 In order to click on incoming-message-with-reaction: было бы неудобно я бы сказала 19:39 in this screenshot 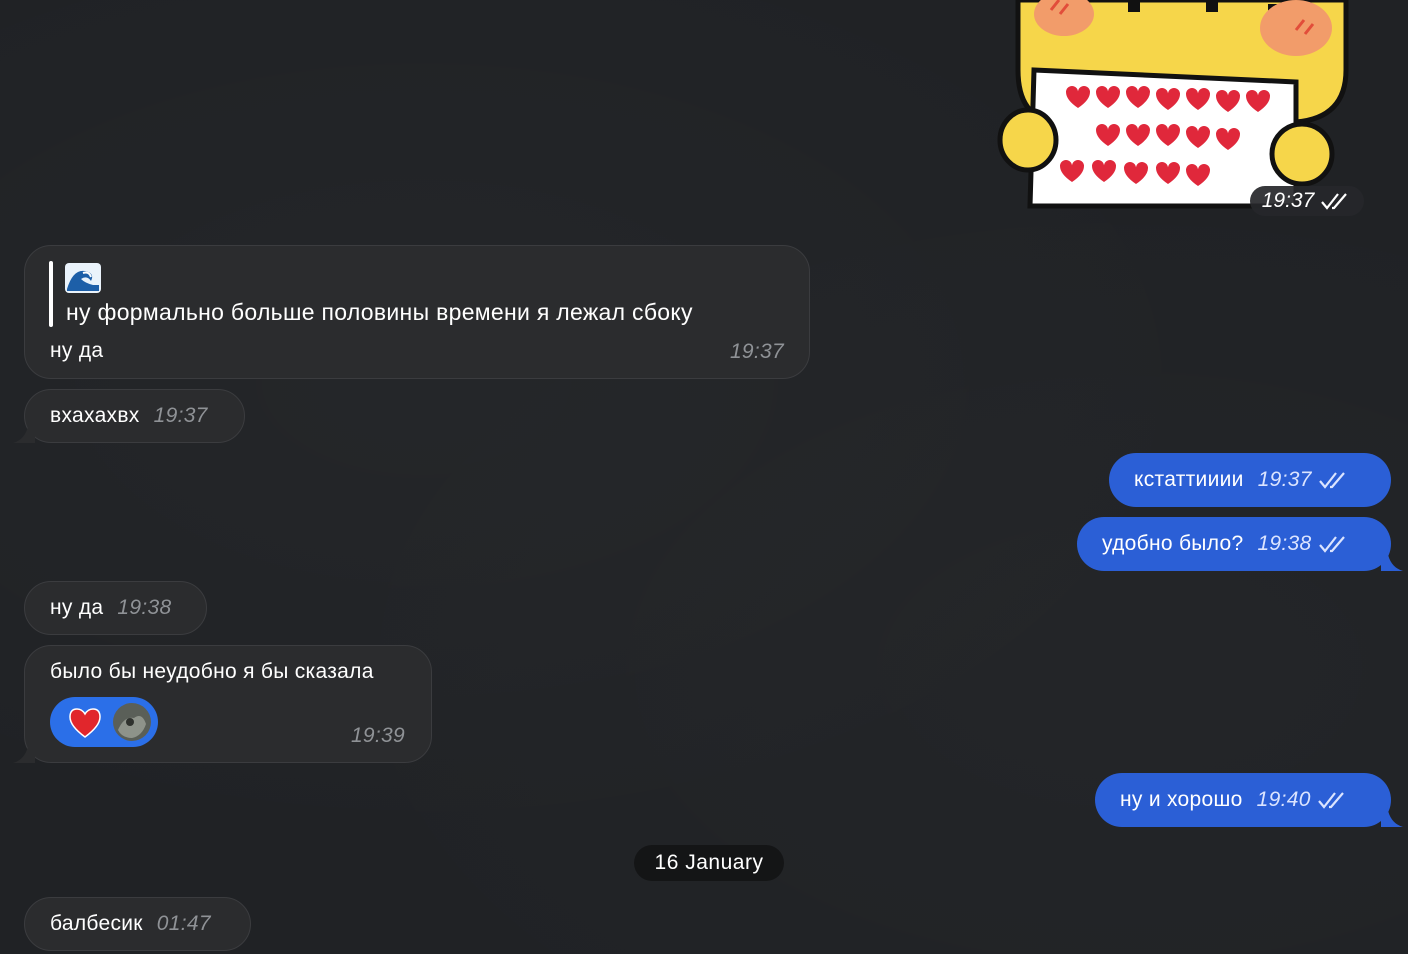, I will do `click(222, 704)`.